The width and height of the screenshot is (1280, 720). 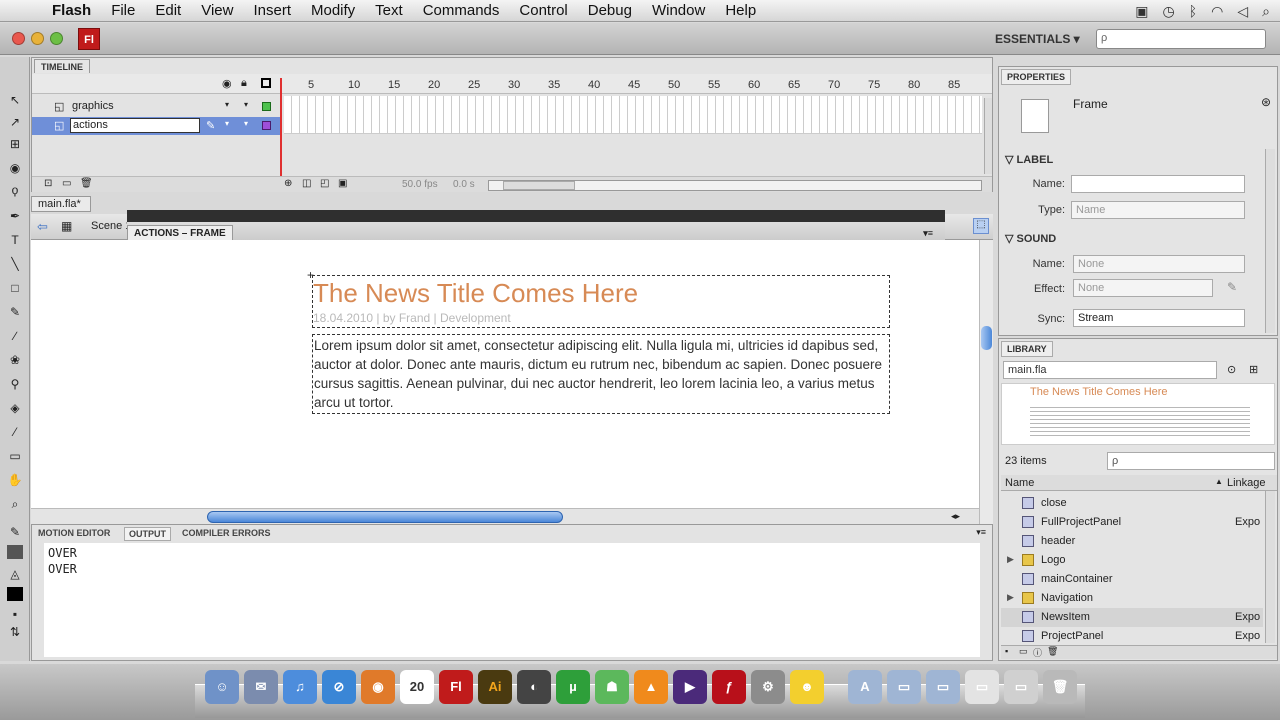 What do you see at coordinates (1217, 11) in the screenshot?
I see `wifi-icon: ◠` at bounding box center [1217, 11].